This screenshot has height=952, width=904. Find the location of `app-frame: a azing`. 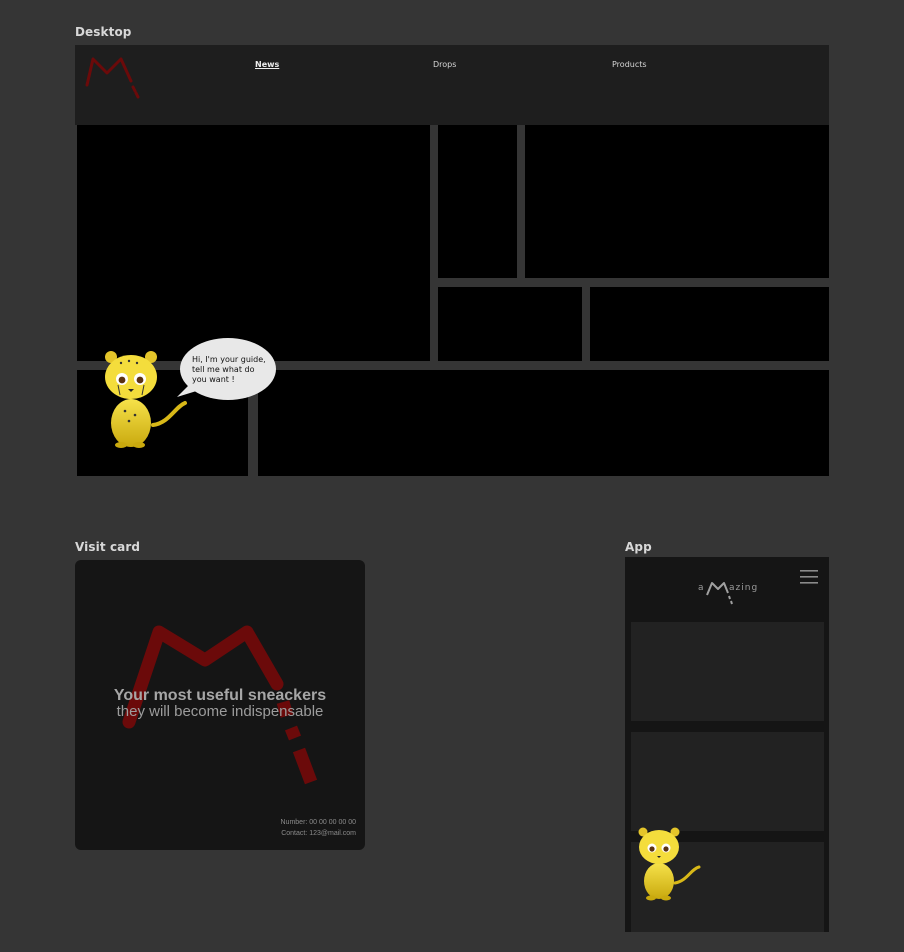

app-frame: a azing is located at coordinates (727, 744).